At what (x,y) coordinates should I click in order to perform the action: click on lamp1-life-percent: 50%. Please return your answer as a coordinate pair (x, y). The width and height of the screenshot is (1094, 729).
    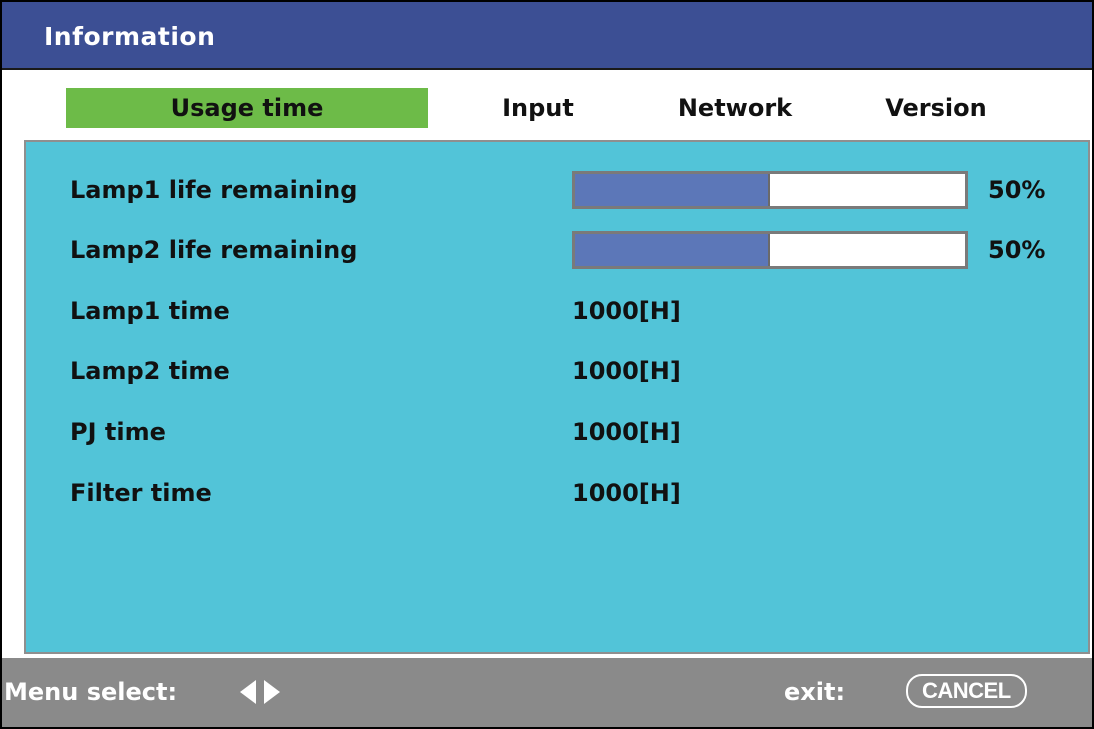
    Looking at the image, I should click on (1017, 190).